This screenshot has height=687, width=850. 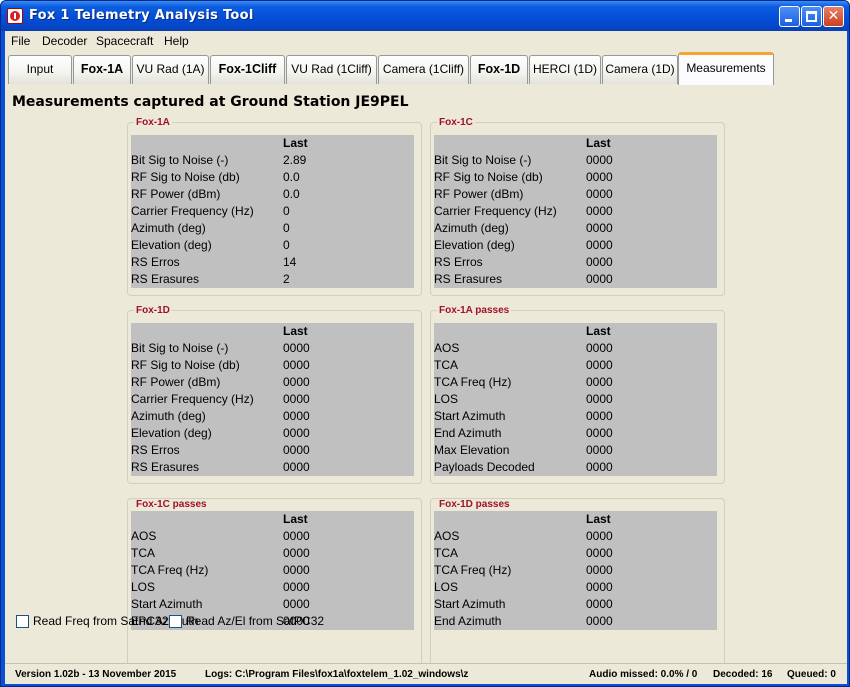 I want to click on tab-vu-rad-1cliff: VU Rad (1Cliff), so click(x=331, y=69).